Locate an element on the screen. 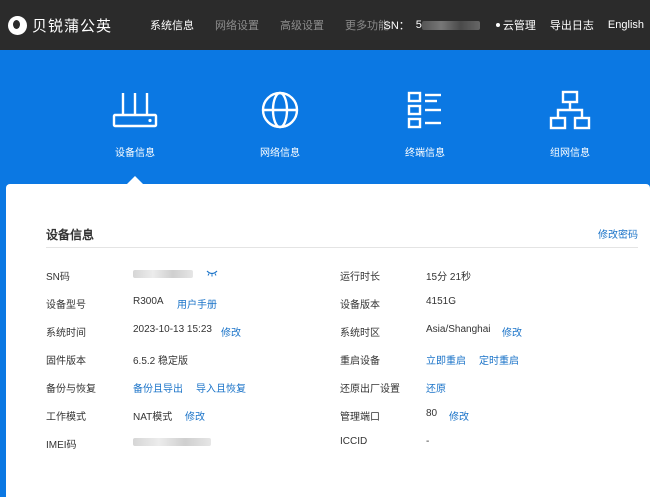 The height and width of the screenshot is (497, 650). tab-network-info: 网络信息 is located at coordinates (280, 124).